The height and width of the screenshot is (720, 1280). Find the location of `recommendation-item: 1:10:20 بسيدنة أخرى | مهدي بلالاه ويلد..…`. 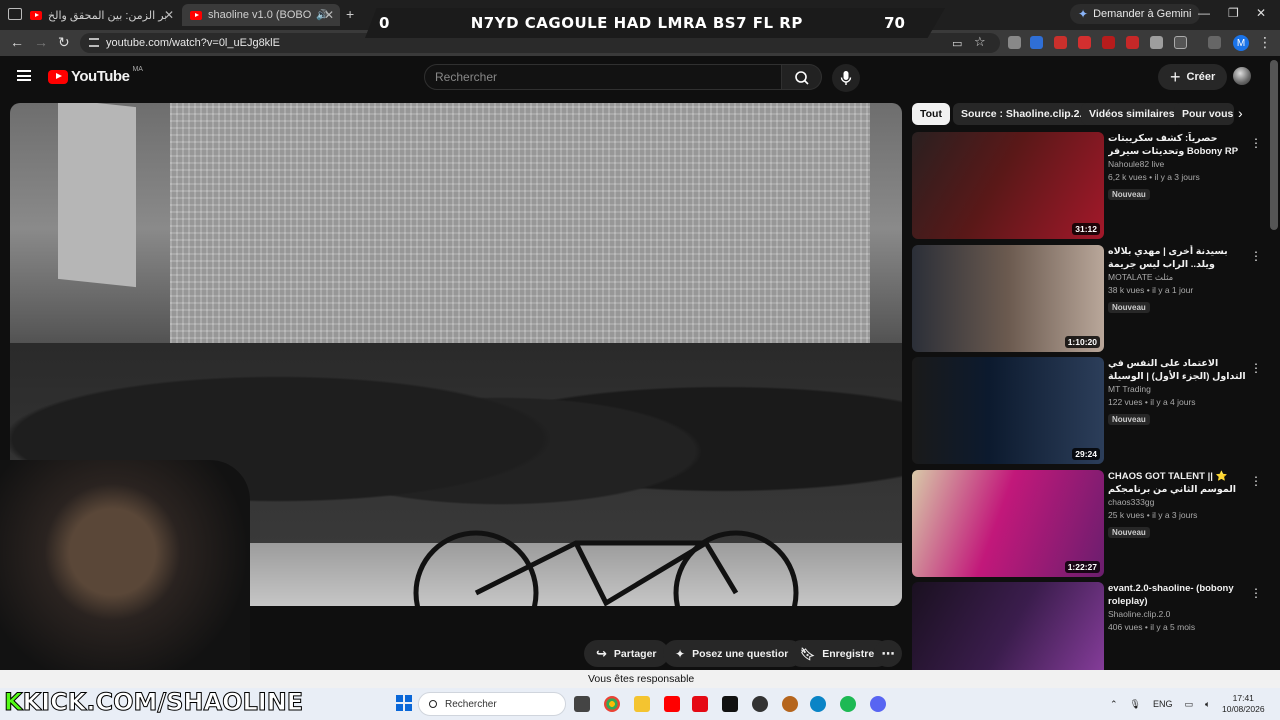

recommendation-item: 1:10:20 بسيدنة أخرى | مهدي بلالاه ويلد..… is located at coordinates (1089, 300).